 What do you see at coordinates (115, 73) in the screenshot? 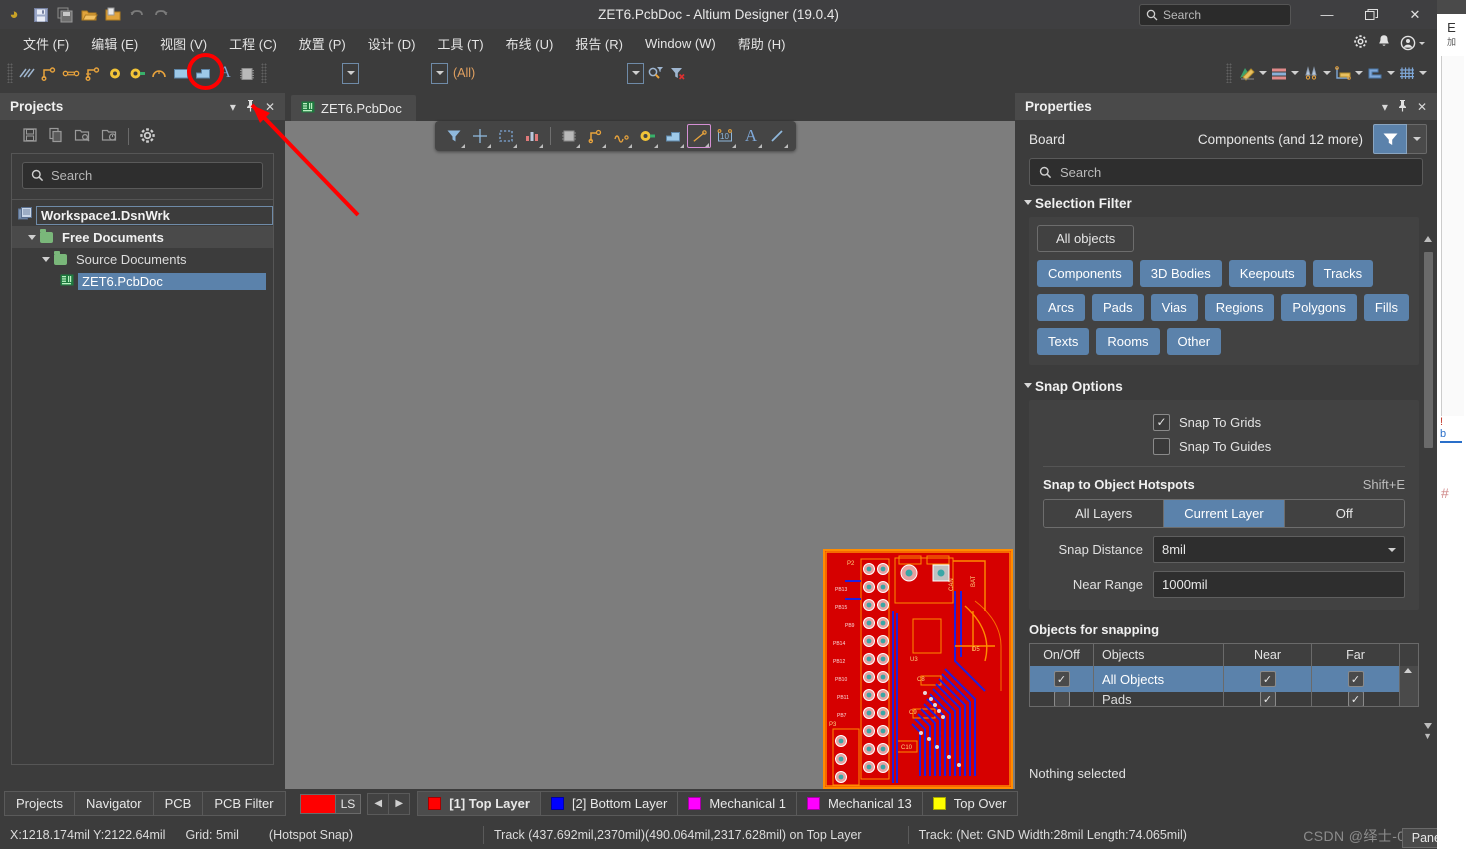
I see `place-via-icon` at bounding box center [115, 73].